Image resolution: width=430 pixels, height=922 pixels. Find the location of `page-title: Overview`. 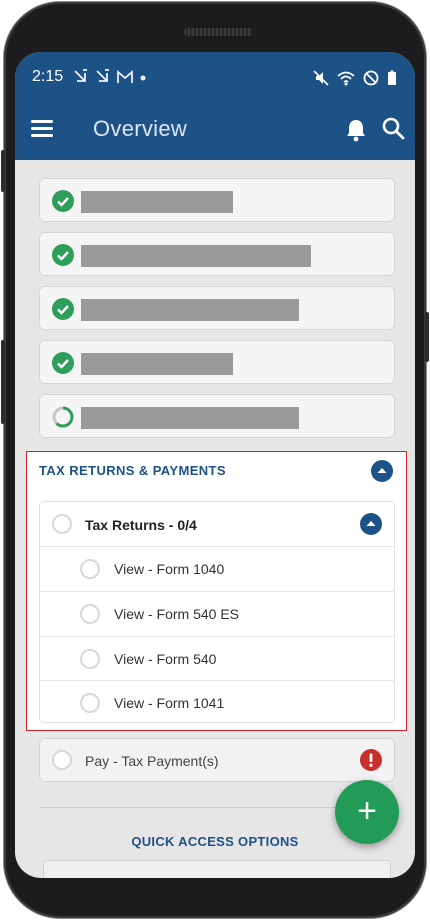

page-title: Overview is located at coordinates (140, 128).